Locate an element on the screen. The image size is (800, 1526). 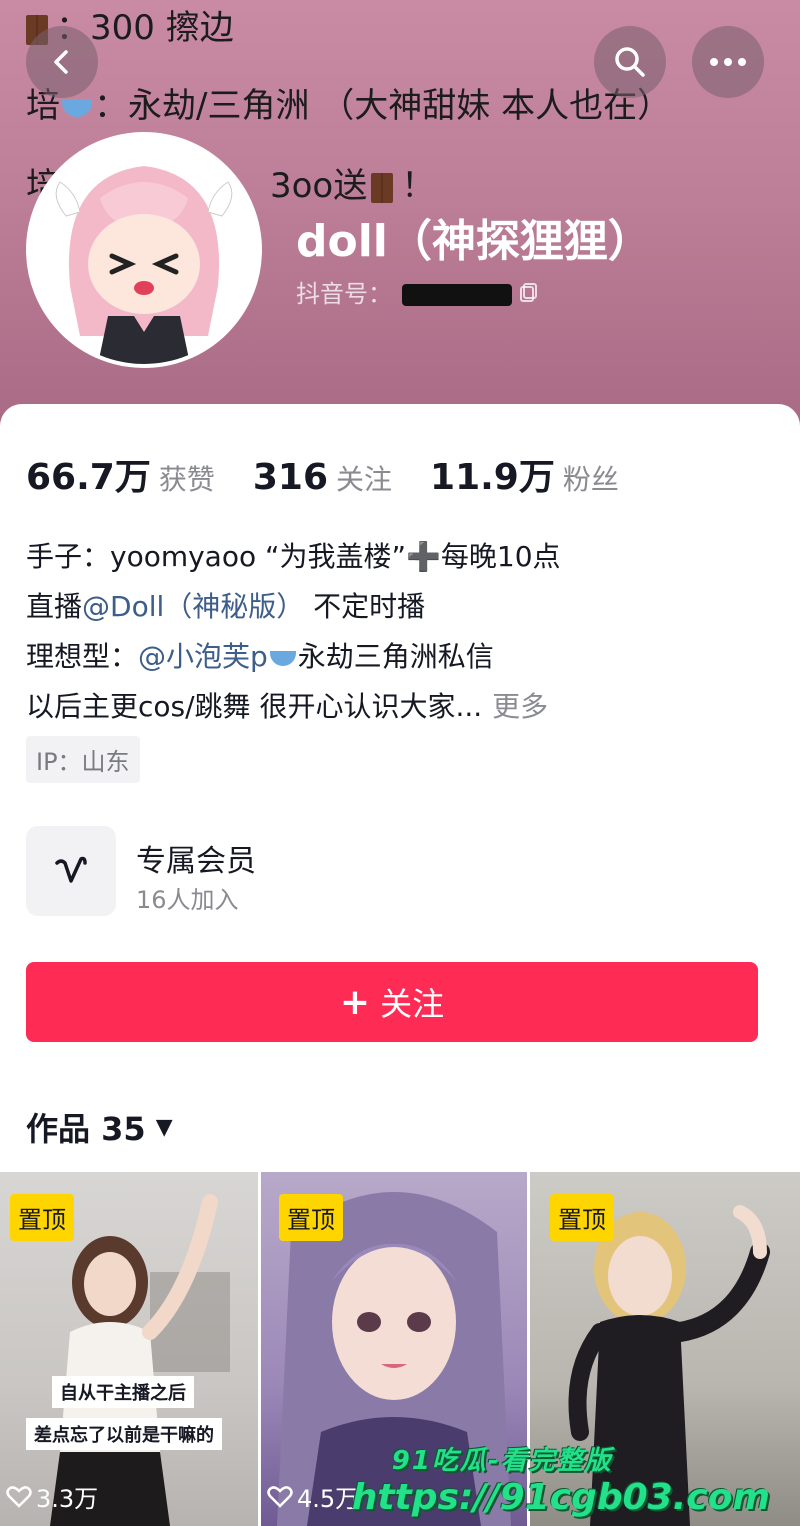
stat-followers-label: 粉丝 is located at coordinates (590, 479).